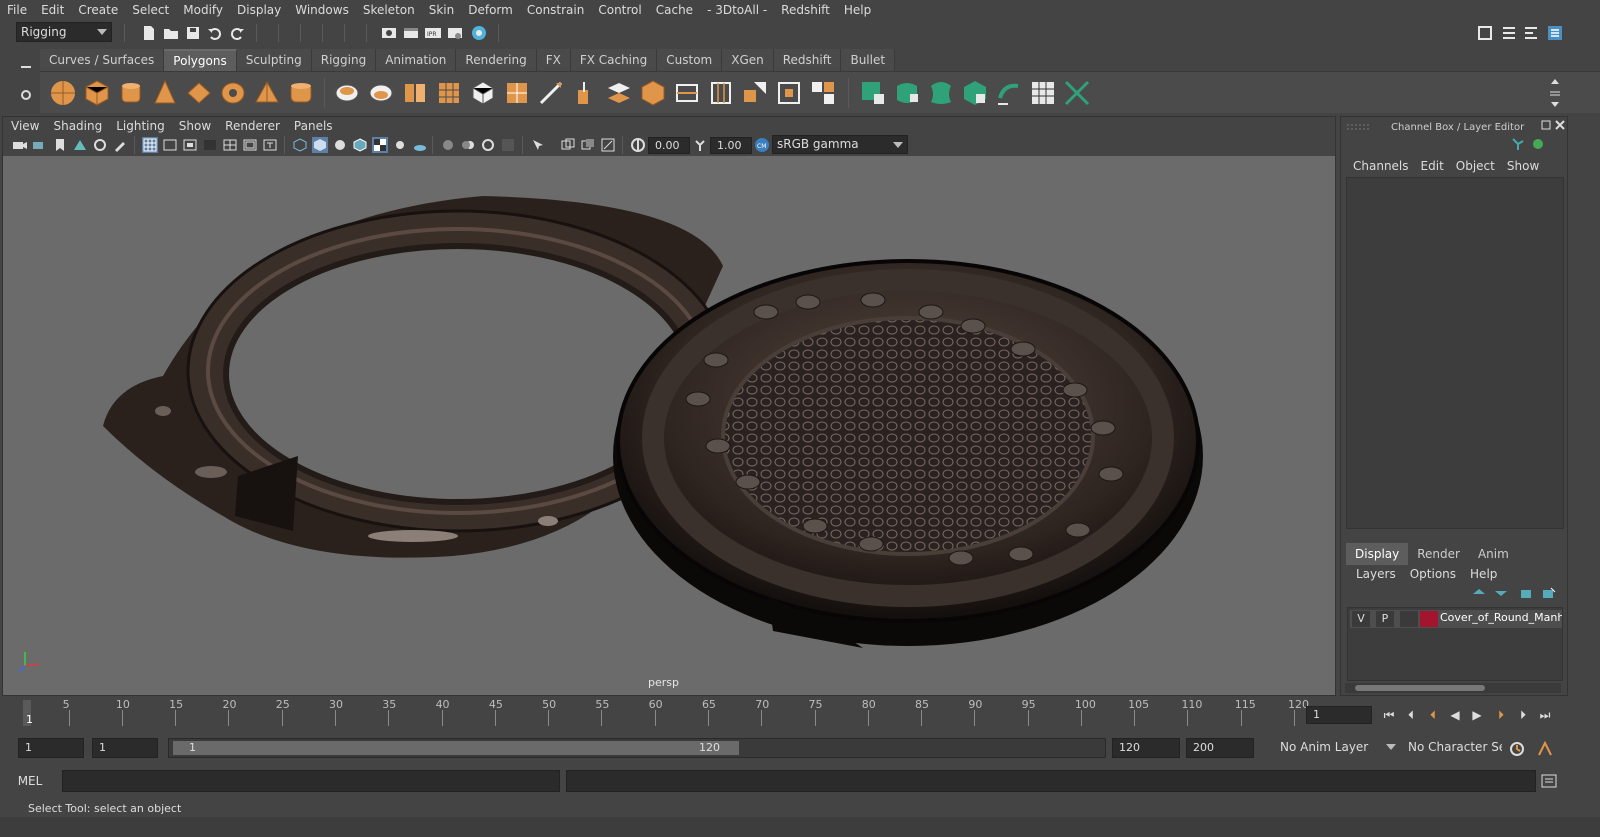  I want to click on layer-row: V P Cover_of_Round_Manhole, so click(1456, 619).